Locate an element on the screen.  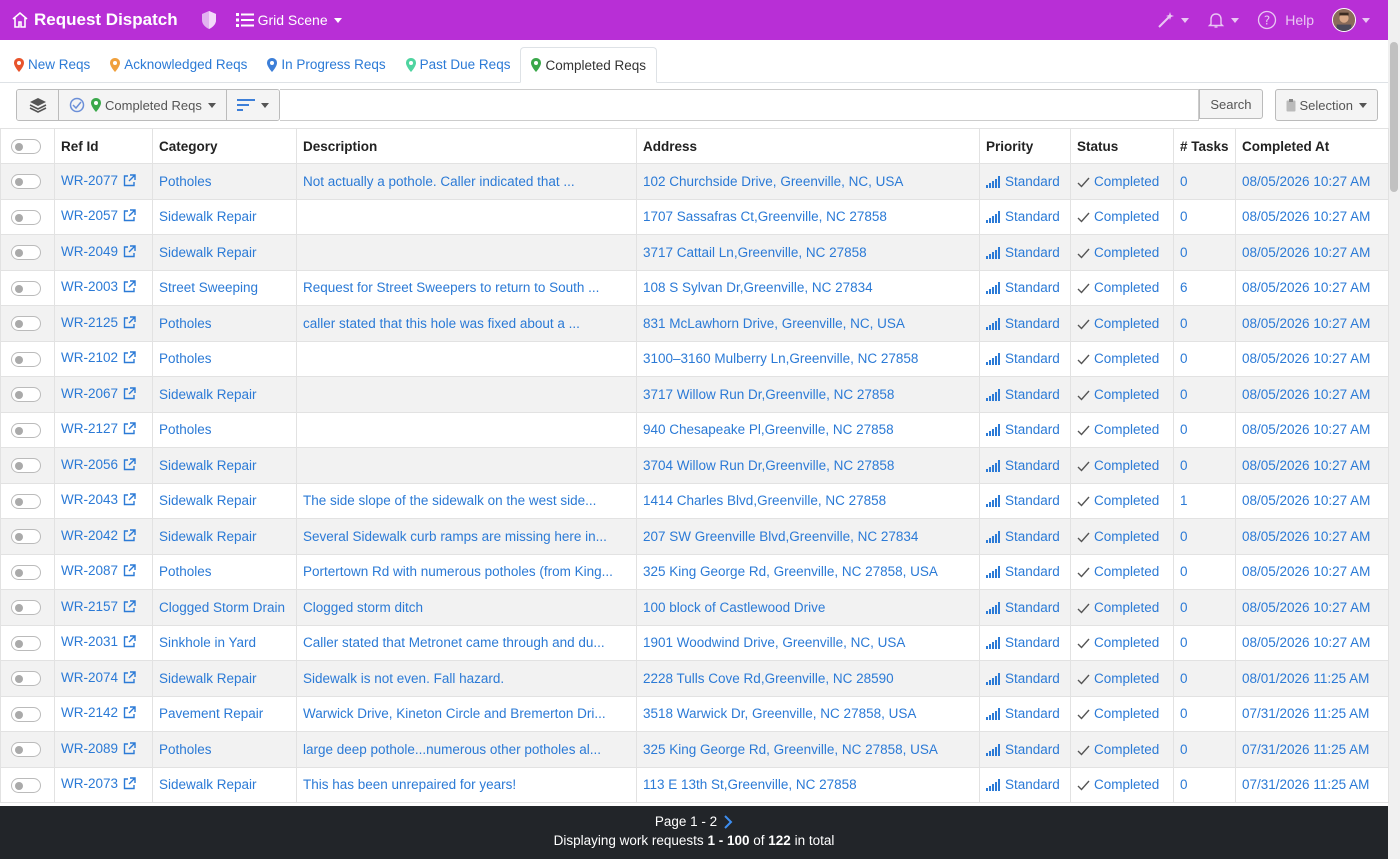
sort-dropdown is located at coordinates (252, 105).